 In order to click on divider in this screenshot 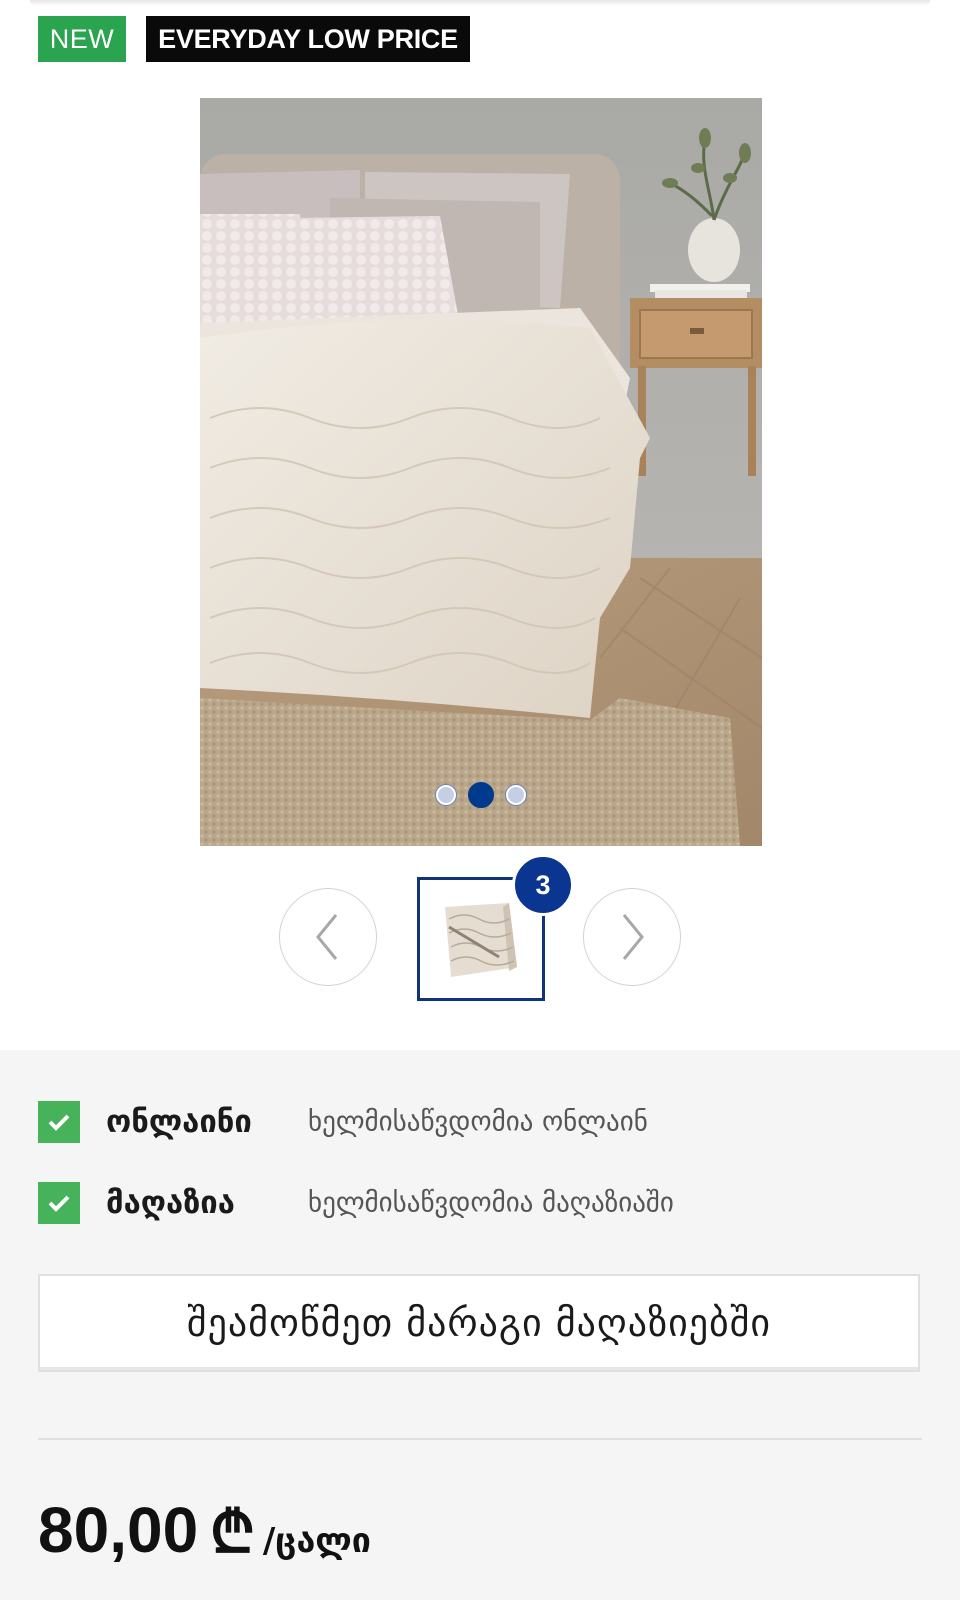, I will do `click(480, 1439)`.